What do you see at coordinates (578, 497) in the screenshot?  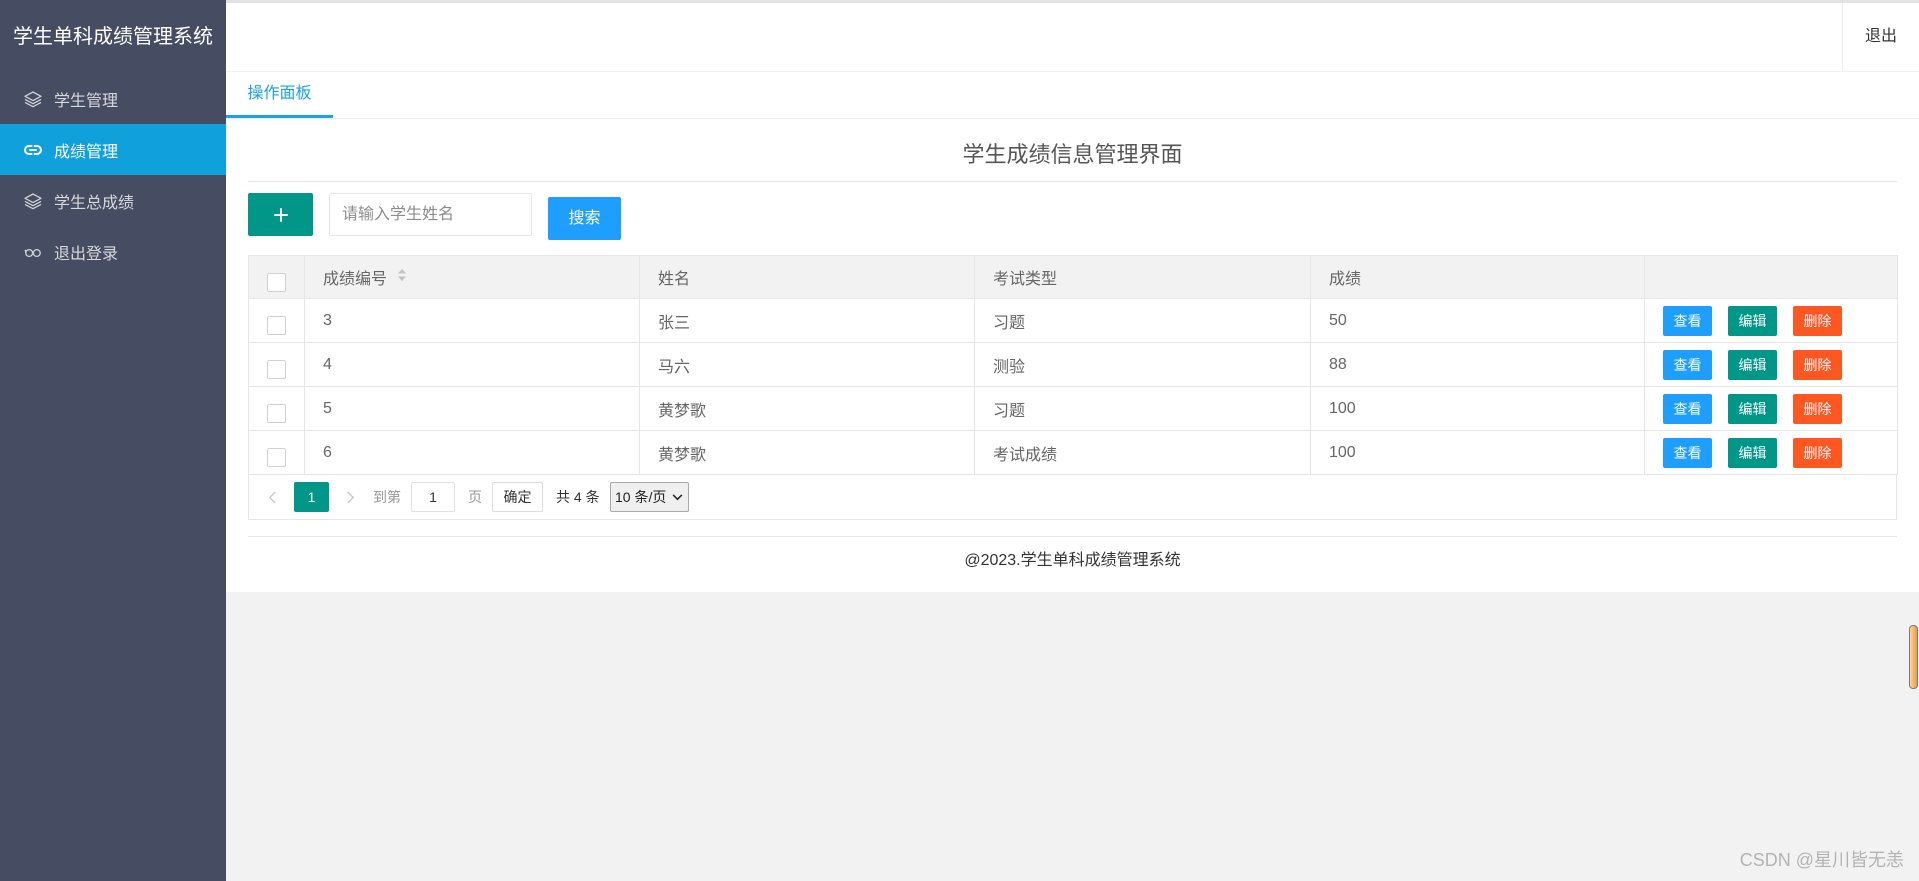 I see `total-count-label: 共 4 条` at bounding box center [578, 497].